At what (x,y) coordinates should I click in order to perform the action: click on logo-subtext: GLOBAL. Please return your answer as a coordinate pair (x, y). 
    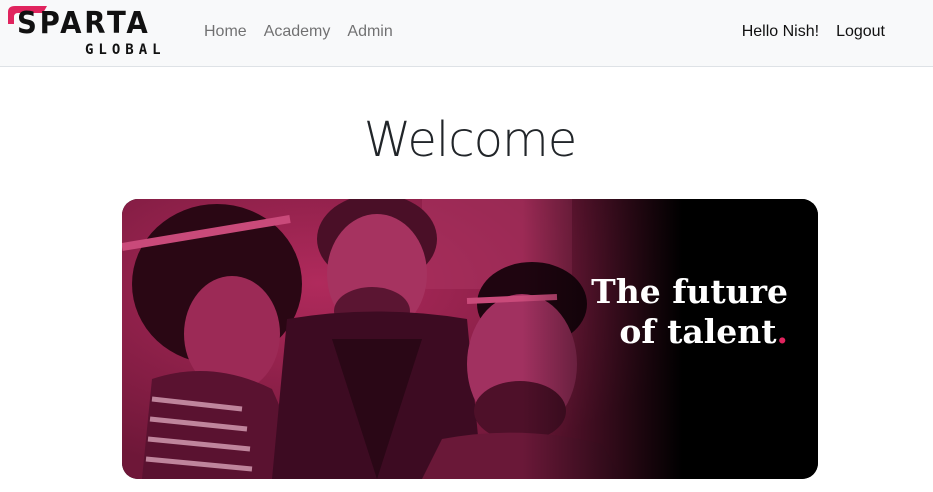
    Looking at the image, I should click on (125, 50).